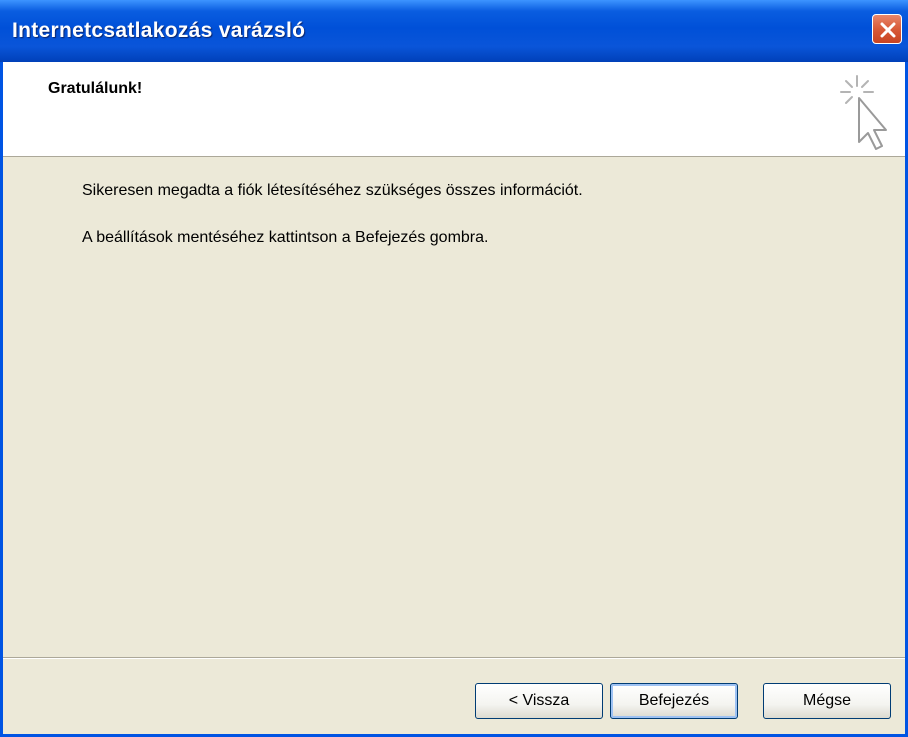 Image resolution: width=908 pixels, height=737 pixels. What do you see at coordinates (454, 658) in the screenshot?
I see `footer-separator` at bounding box center [454, 658].